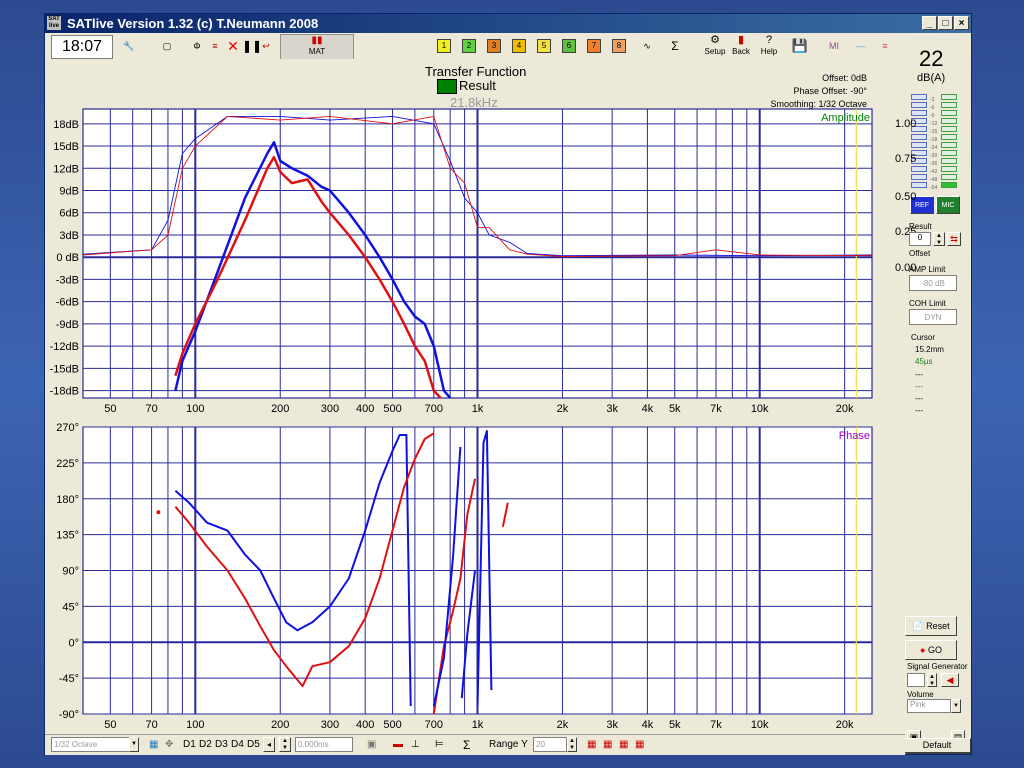 The width and height of the screenshot is (1024, 768). Describe the element at coordinates (134, 744) in the screenshot. I see `octave-dropdown-icon: ▼` at that location.